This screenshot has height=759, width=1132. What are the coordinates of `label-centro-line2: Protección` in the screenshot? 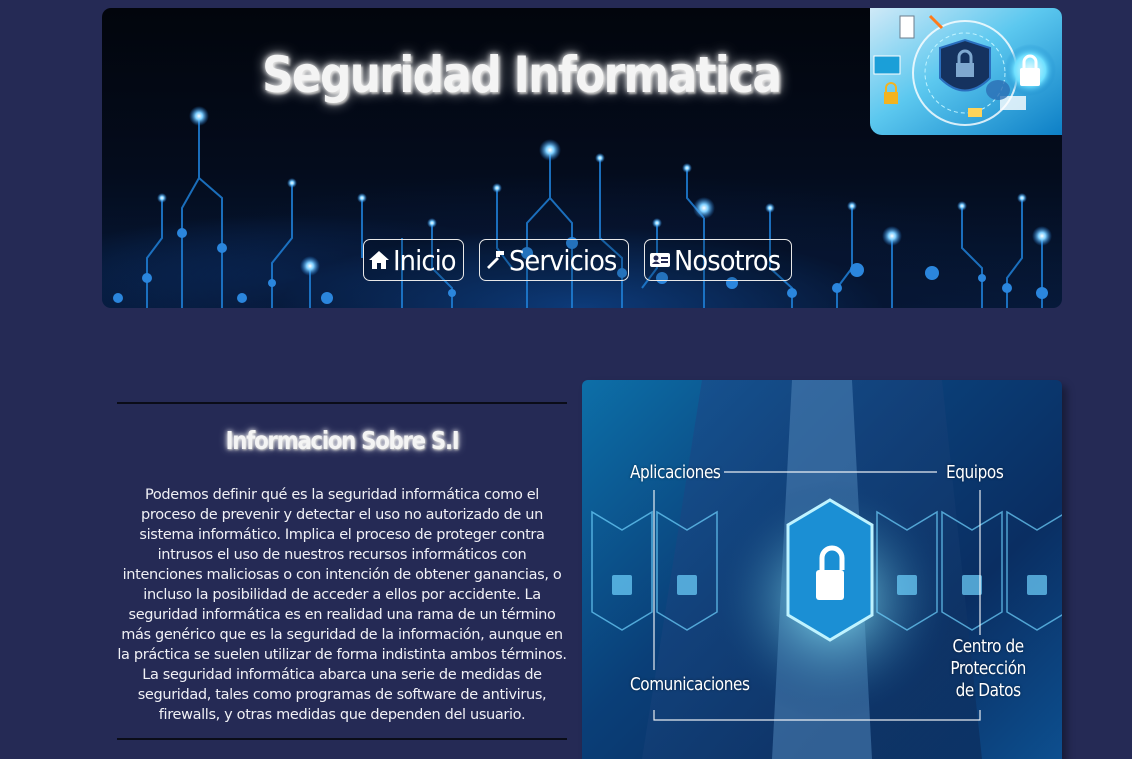 It's located at (988, 668).